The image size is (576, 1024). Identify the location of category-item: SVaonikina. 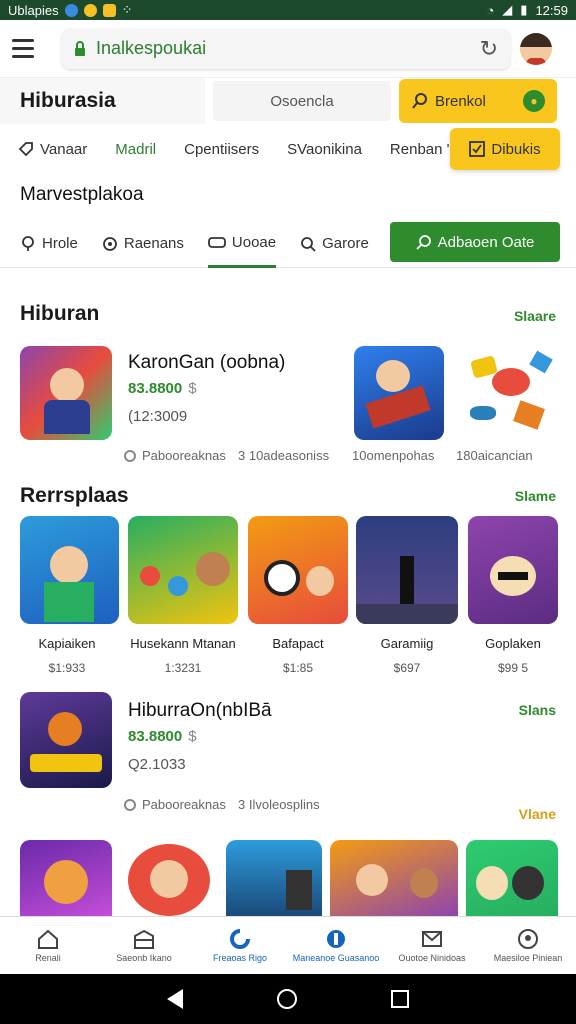
(324, 149).